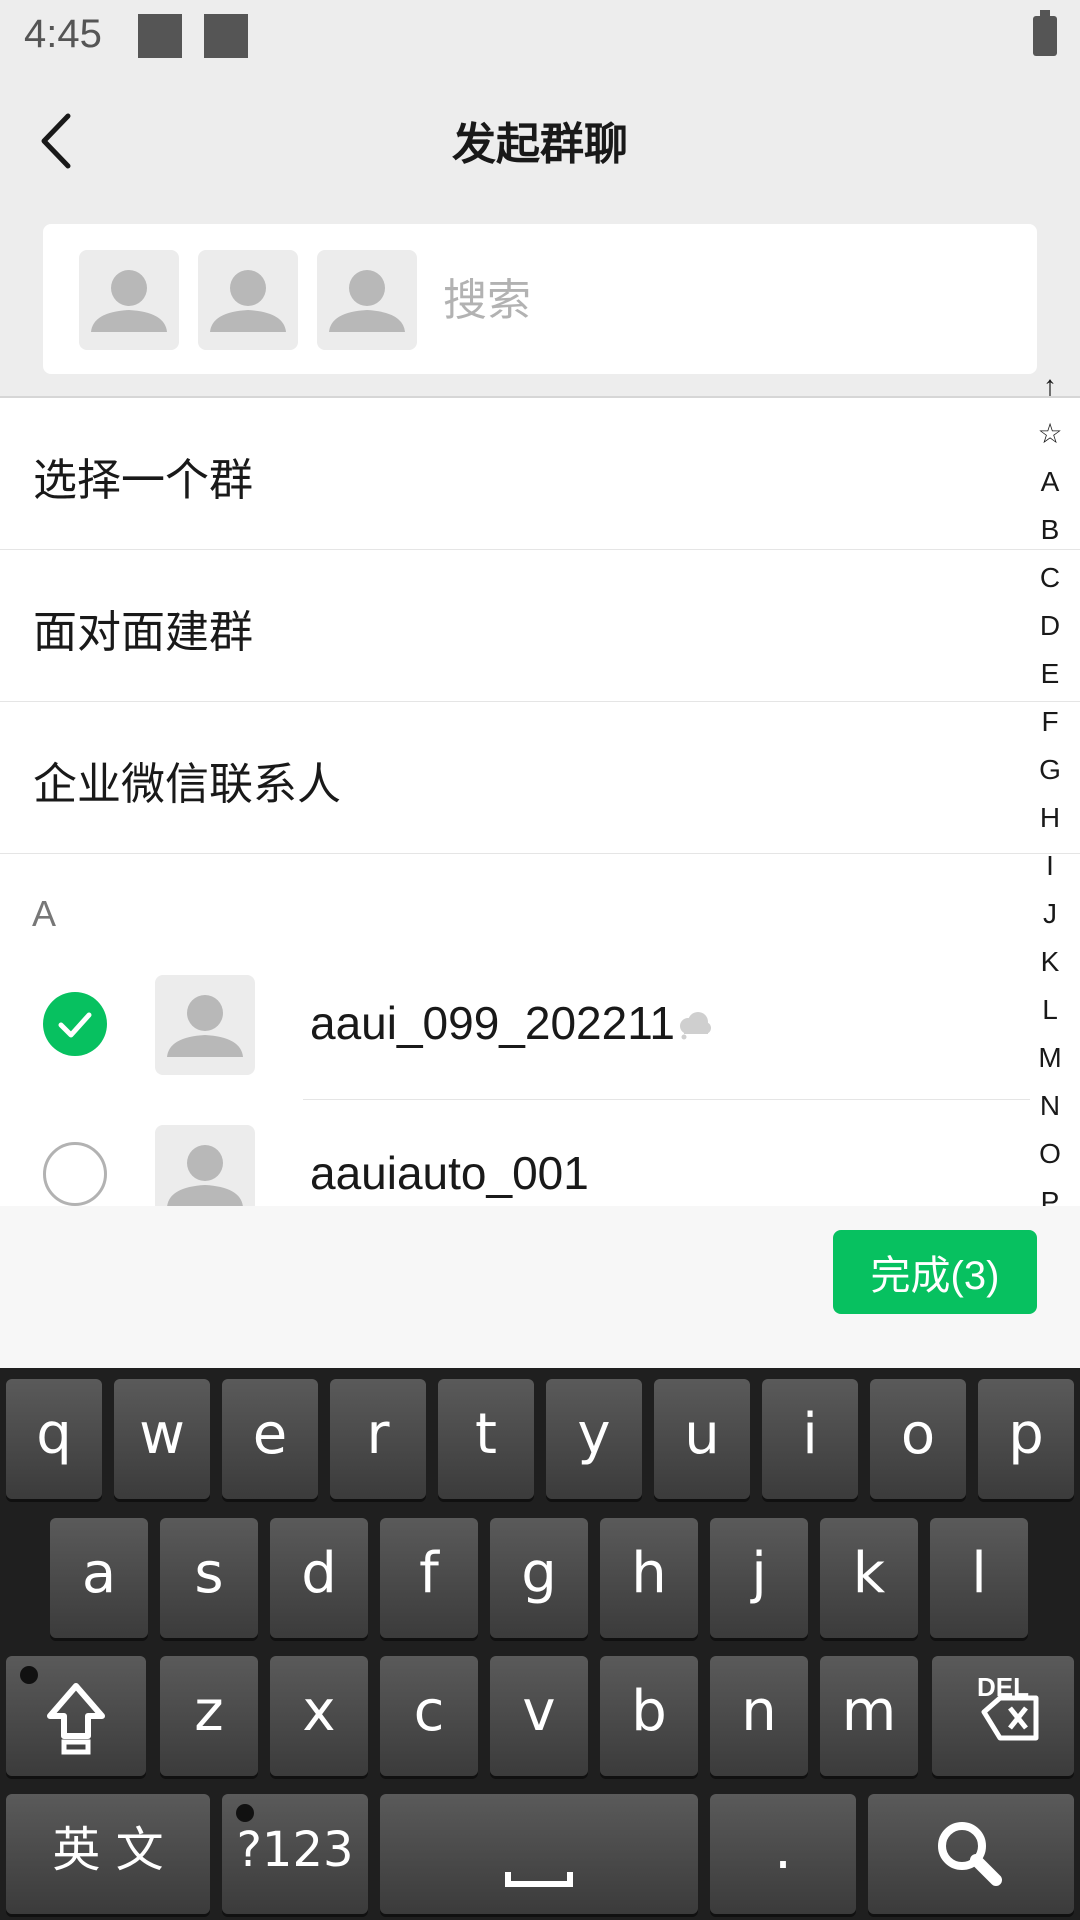 The width and height of the screenshot is (1080, 1920). What do you see at coordinates (935, 1272) in the screenshot?
I see `done-button: 完成(3)` at bounding box center [935, 1272].